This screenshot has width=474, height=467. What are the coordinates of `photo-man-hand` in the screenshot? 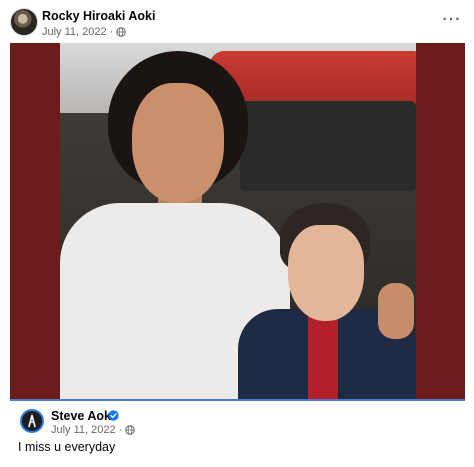 It's located at (396, 311).